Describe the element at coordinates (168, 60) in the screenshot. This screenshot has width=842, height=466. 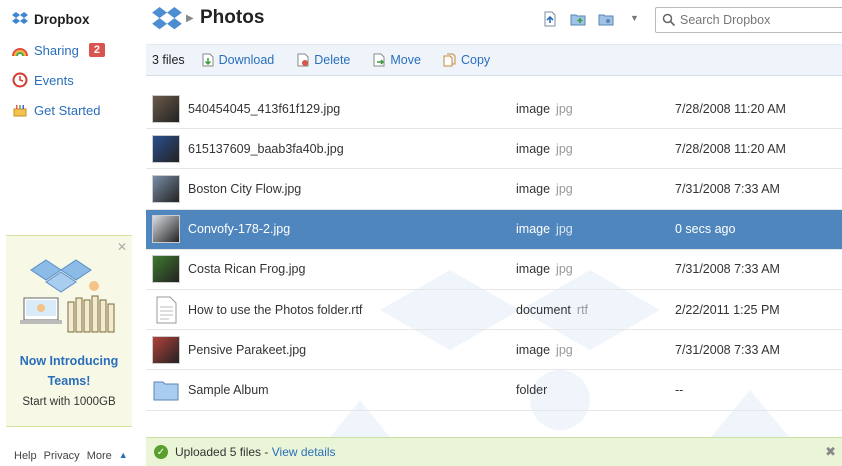
I see `selection-count: 3 files` at that location.